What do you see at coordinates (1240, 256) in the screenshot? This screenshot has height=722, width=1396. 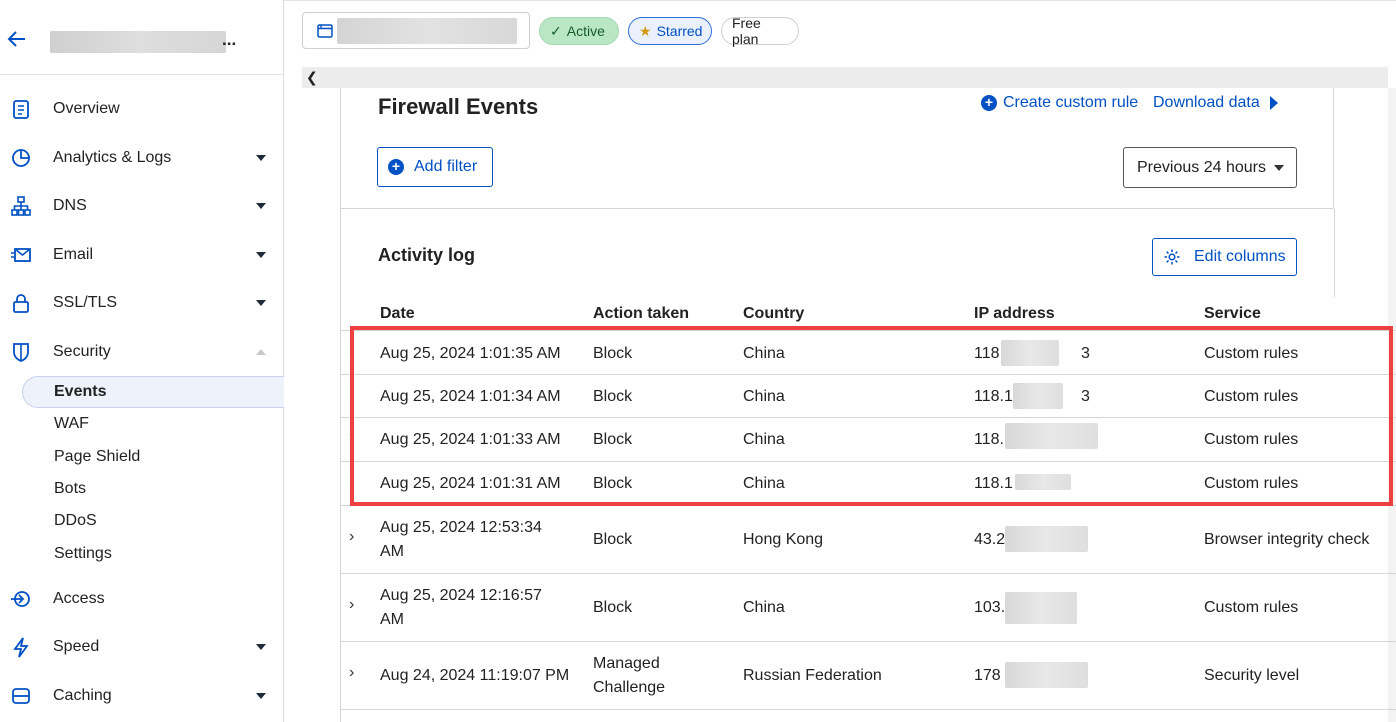 I see `edit-columns-label: Edit columns` at bounding box center [1240, 256].